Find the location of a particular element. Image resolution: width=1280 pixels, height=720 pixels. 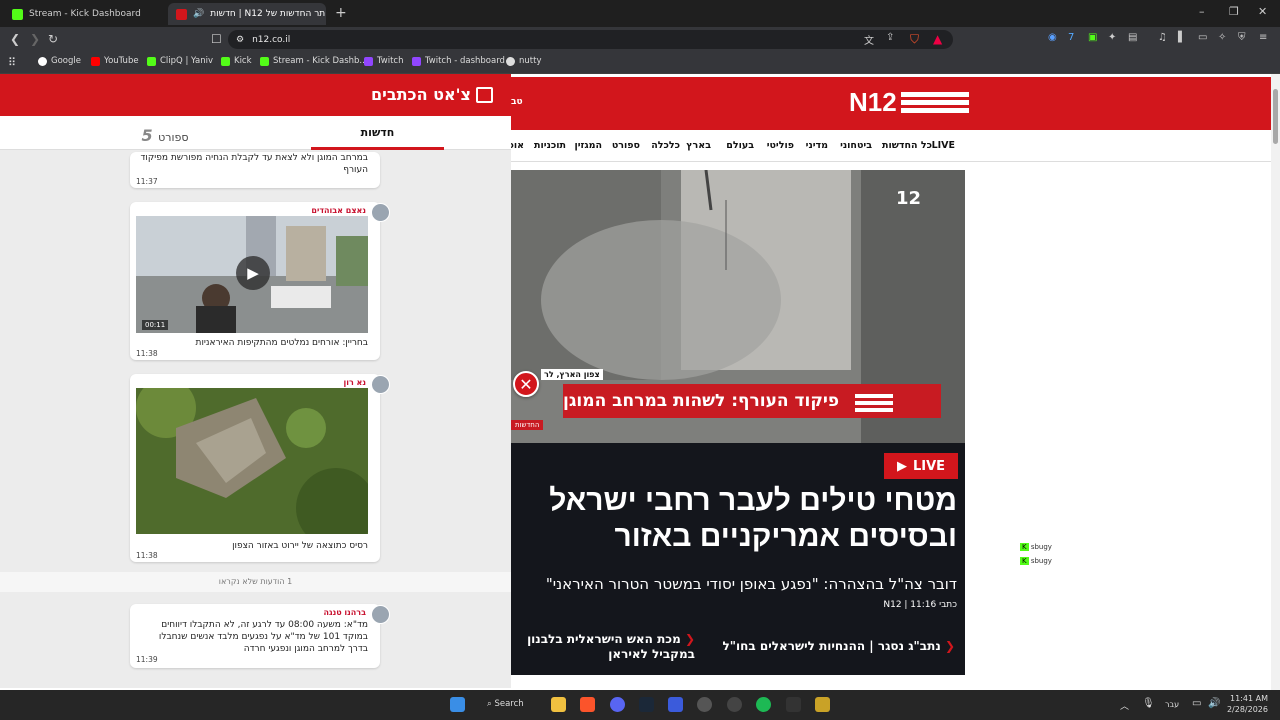

bookmark-twitch-dashboard: Twitch - dashboard is located at coordinates (458, 61).